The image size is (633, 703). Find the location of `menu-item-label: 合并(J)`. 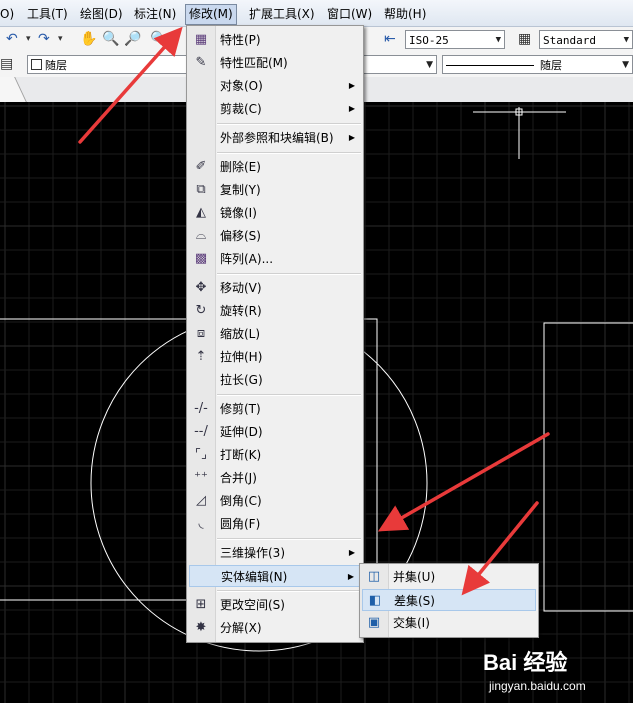

menu-item-label: 合并(J) is located at coordinates (238, 478).